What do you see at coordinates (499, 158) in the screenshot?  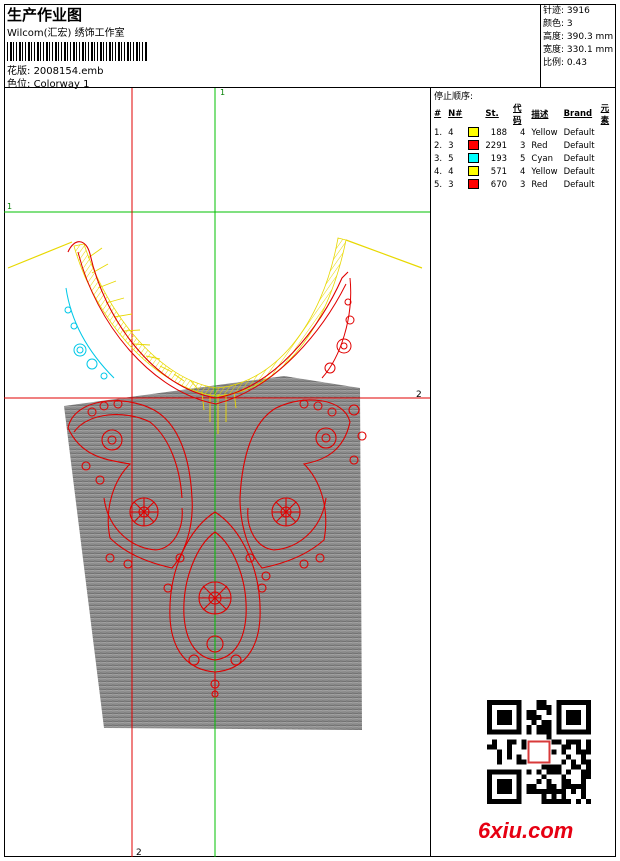 I see `row-st: 193` at bounding box center [499, 158].